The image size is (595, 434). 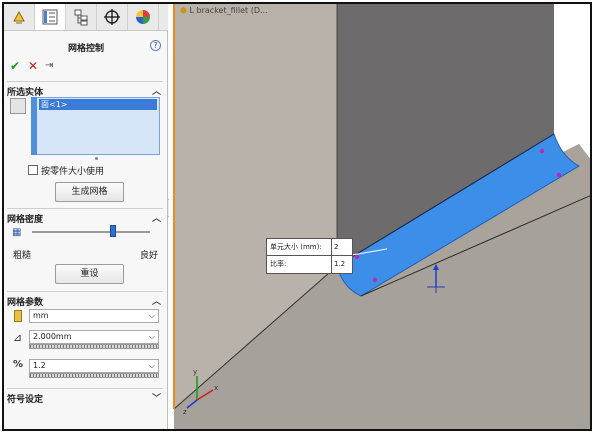 What do you see at coordinates (151, 315) in the screenshot?
I see `chevron-down-icon: ⌵` at bounding box center [151, 315].